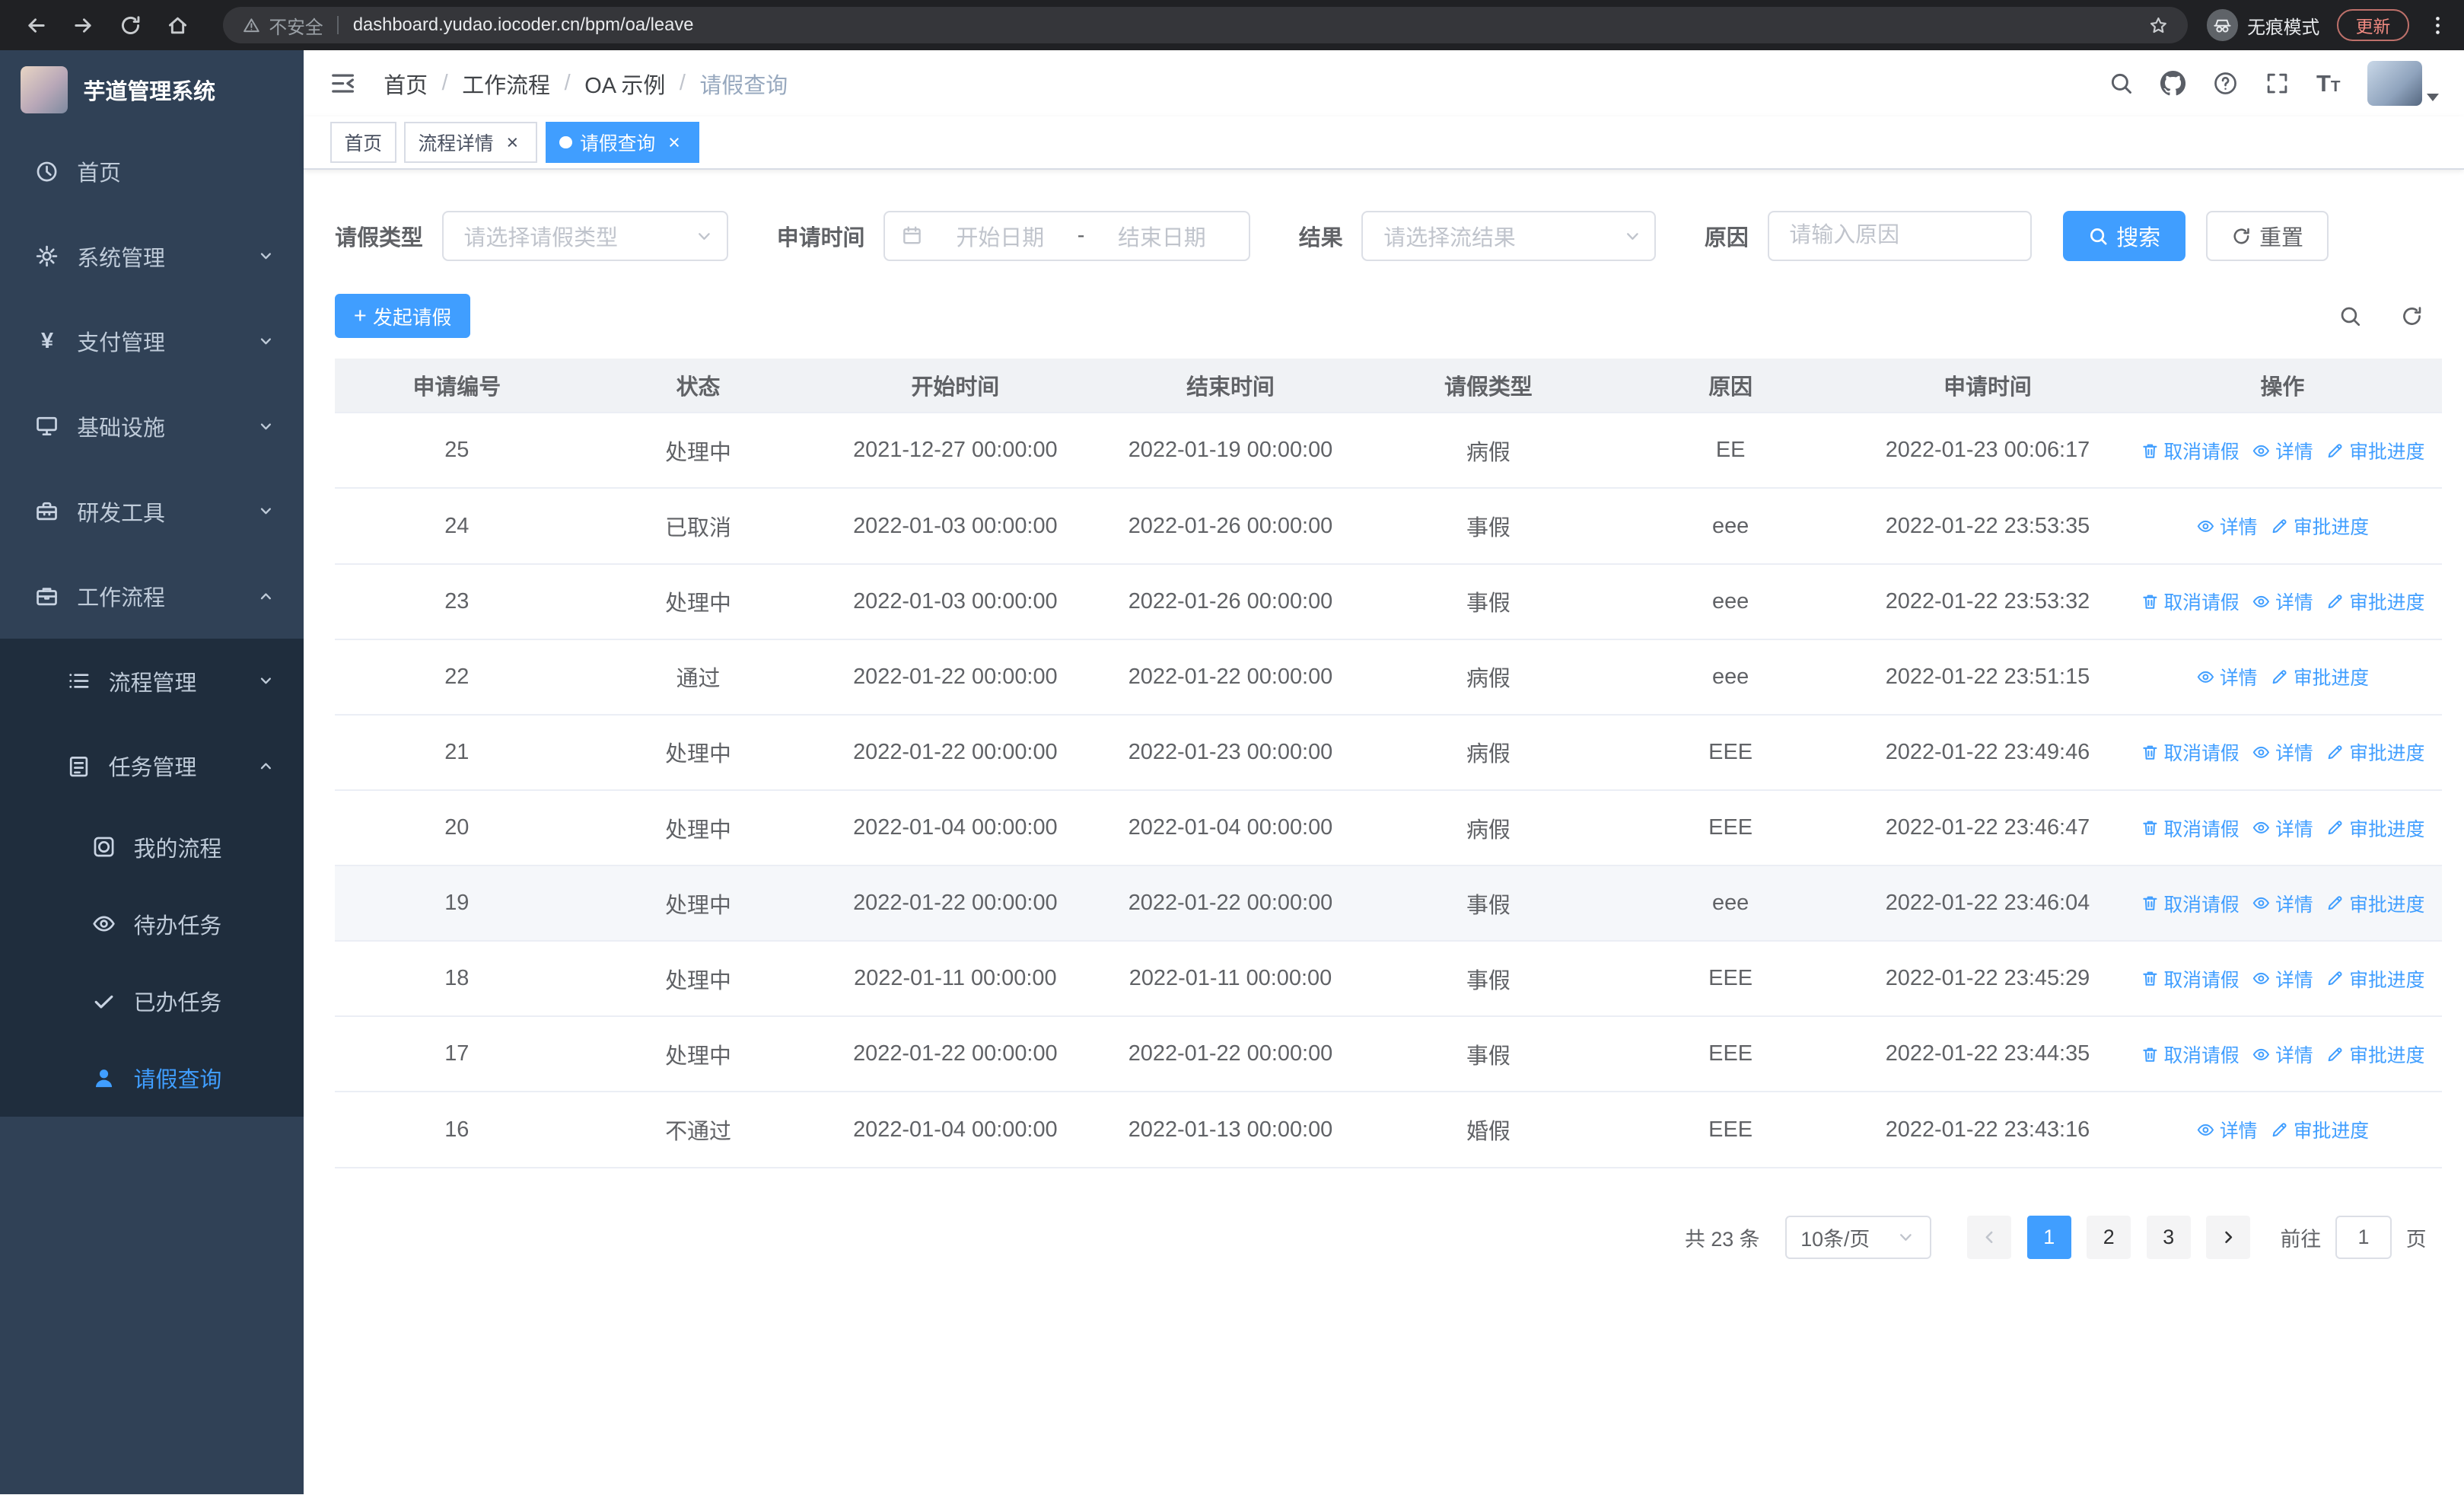 The height and width of the screenshot is (1495, 2464). I want to click on apply-time-range-picker: 开始日期 - 结束日期, so click(1066, 235).